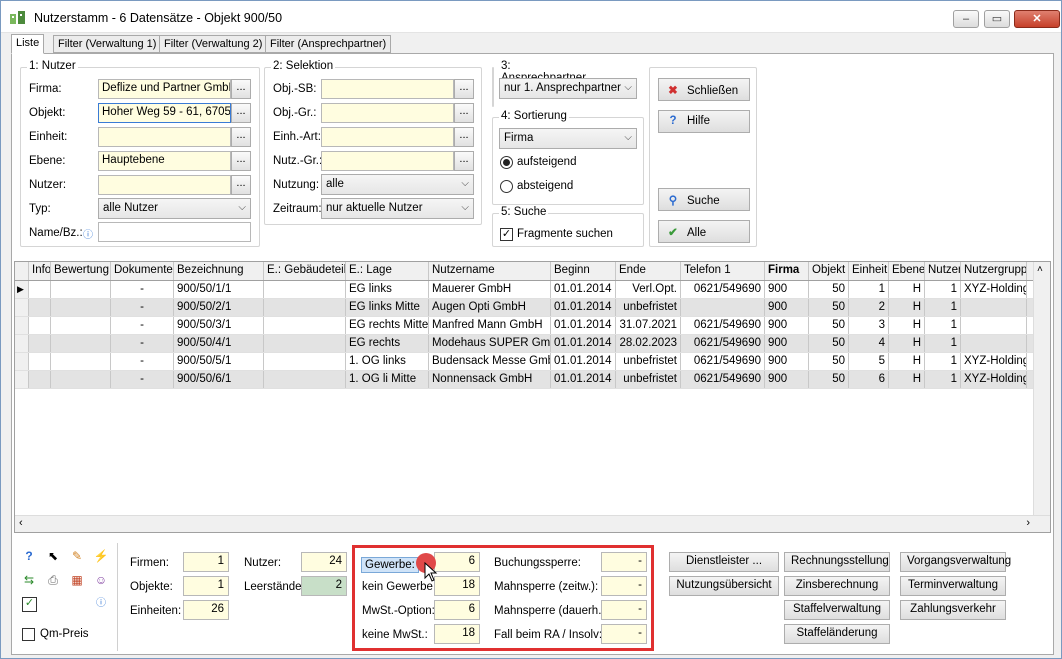  What do you see at coordinates (704, 199) in the screenshot?
I see `suche-button: ⚲ Suche` at bounding box center [704, 199].